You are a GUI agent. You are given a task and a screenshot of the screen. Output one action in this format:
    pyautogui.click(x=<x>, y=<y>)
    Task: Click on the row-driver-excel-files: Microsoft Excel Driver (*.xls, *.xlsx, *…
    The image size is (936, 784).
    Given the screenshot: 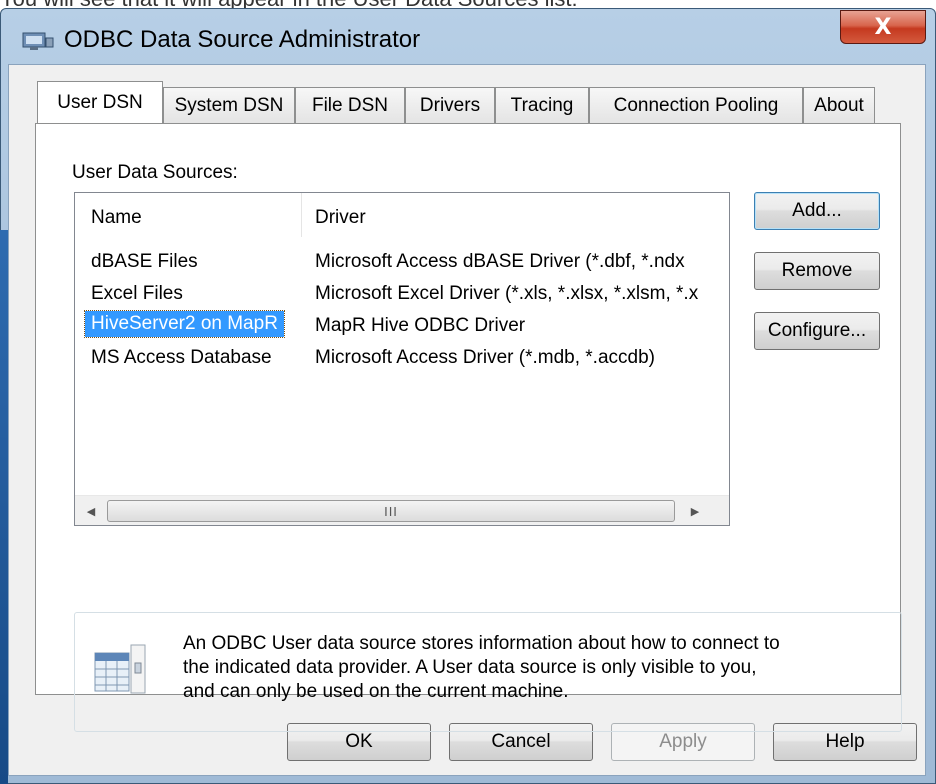 What is the action you would take?
    pyautogui.click(x=522, y=294)
    